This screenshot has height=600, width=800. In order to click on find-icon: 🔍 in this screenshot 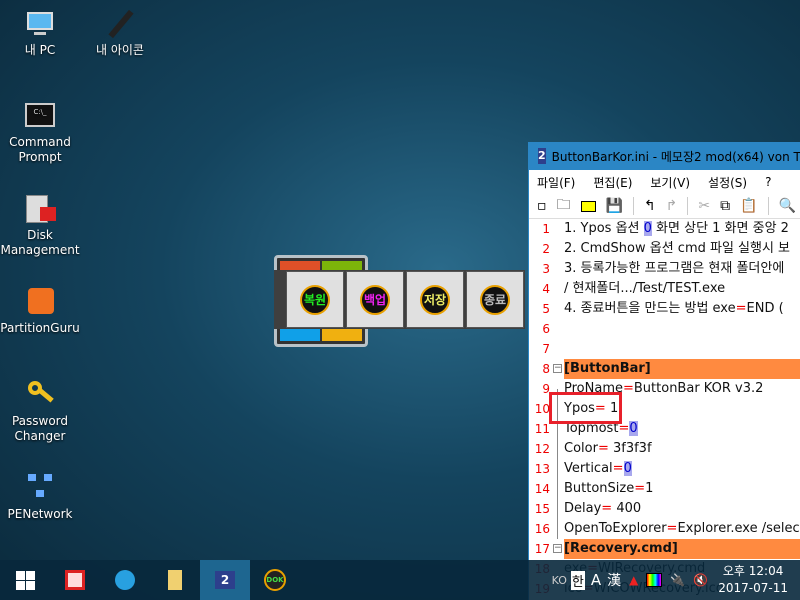, I will do `click(787, 206)`.